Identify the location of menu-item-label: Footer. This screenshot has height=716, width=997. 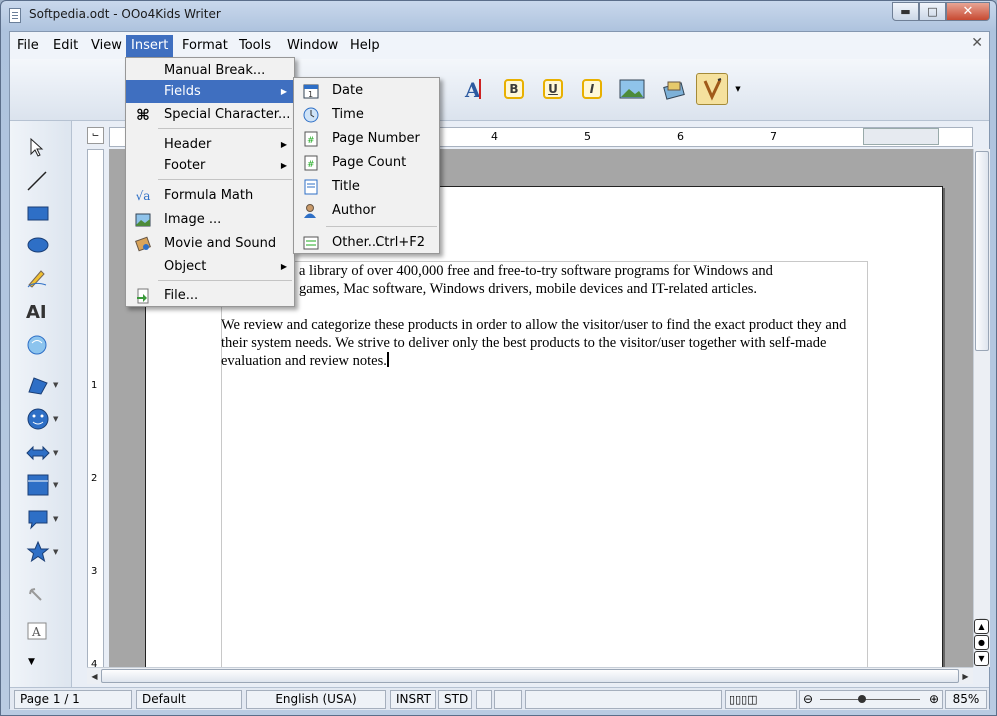
(185, 165).